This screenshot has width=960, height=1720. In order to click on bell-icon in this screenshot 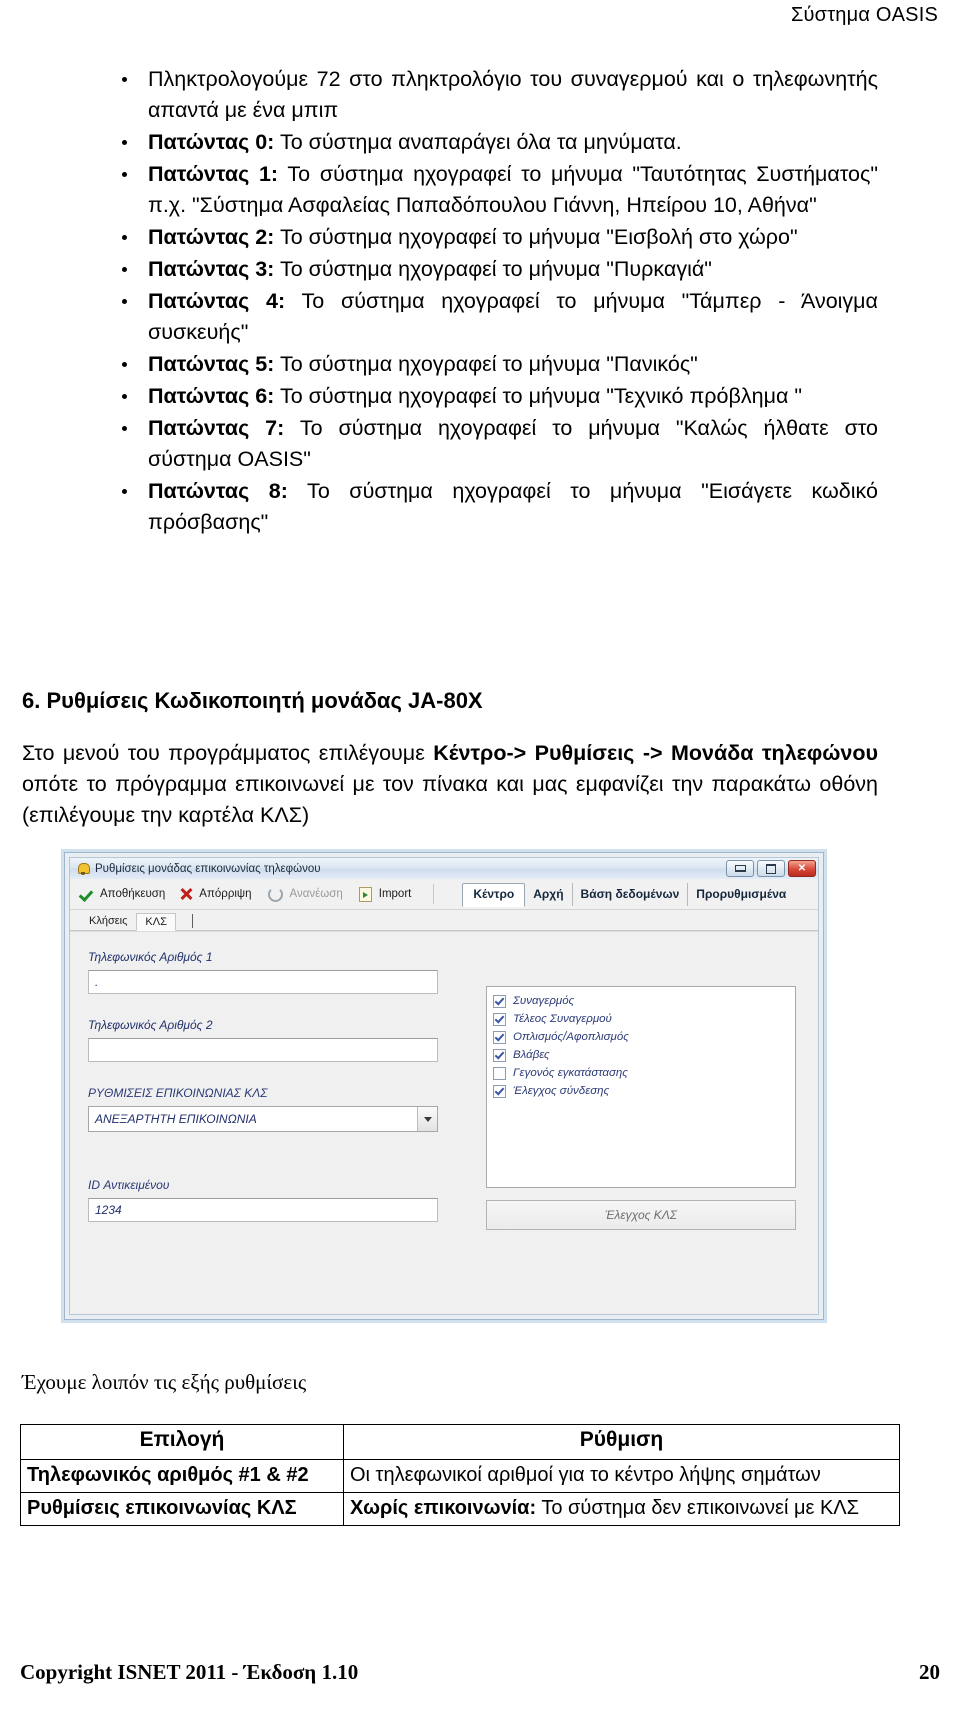, I will do `click(83, 869)`.